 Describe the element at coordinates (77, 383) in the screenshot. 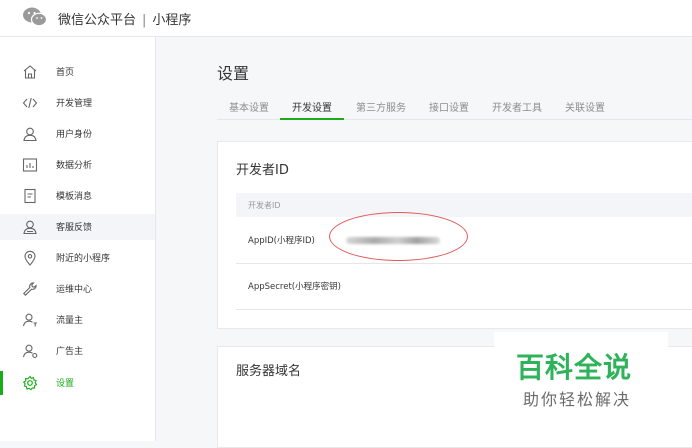

I see `sidebar-item-settings: 设置` at that location.